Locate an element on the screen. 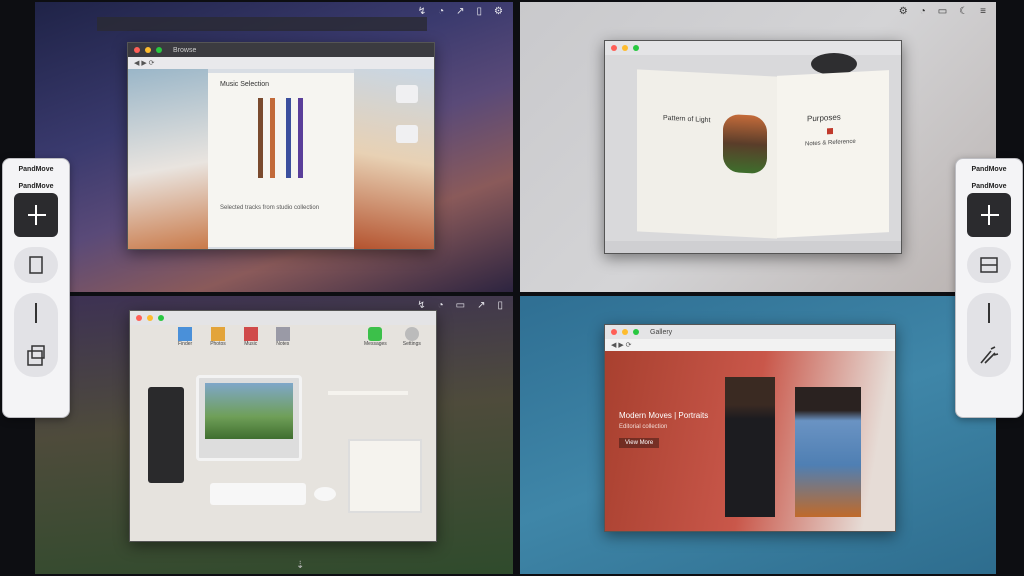  document-icon is located at coordinates (36, 265).